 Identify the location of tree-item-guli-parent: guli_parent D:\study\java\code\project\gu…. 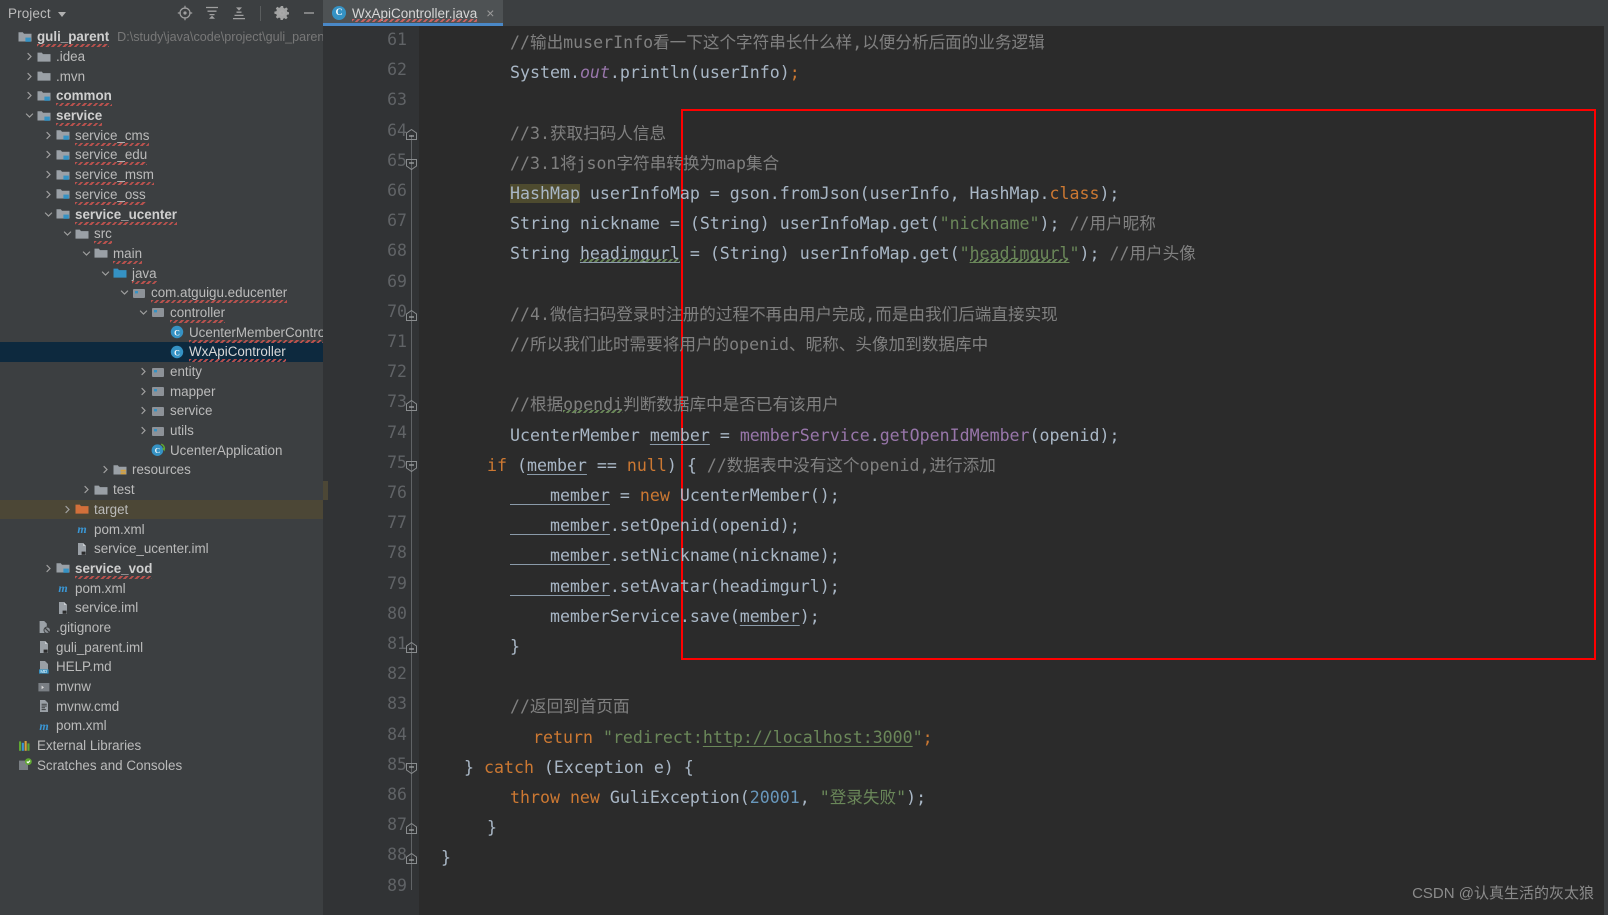
(161, 37).